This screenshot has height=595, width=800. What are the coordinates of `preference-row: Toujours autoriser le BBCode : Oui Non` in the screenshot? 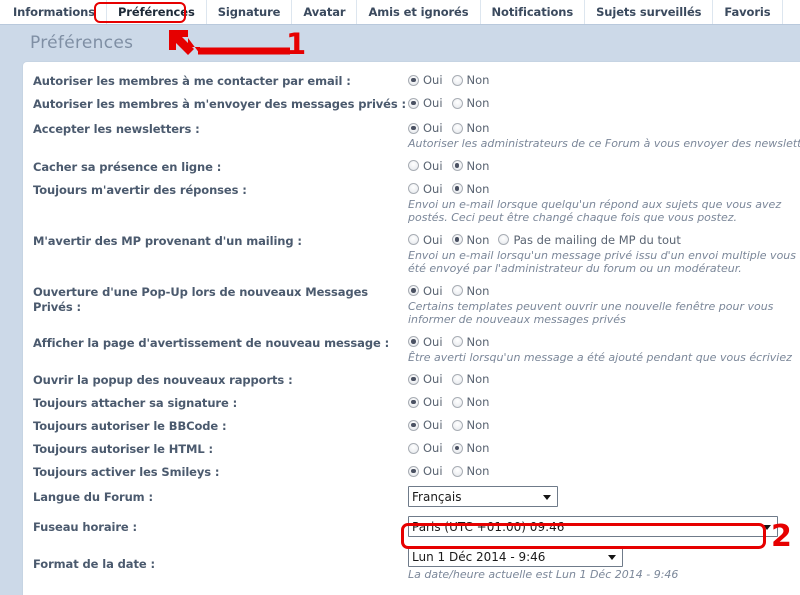 It's located at (411, 425).